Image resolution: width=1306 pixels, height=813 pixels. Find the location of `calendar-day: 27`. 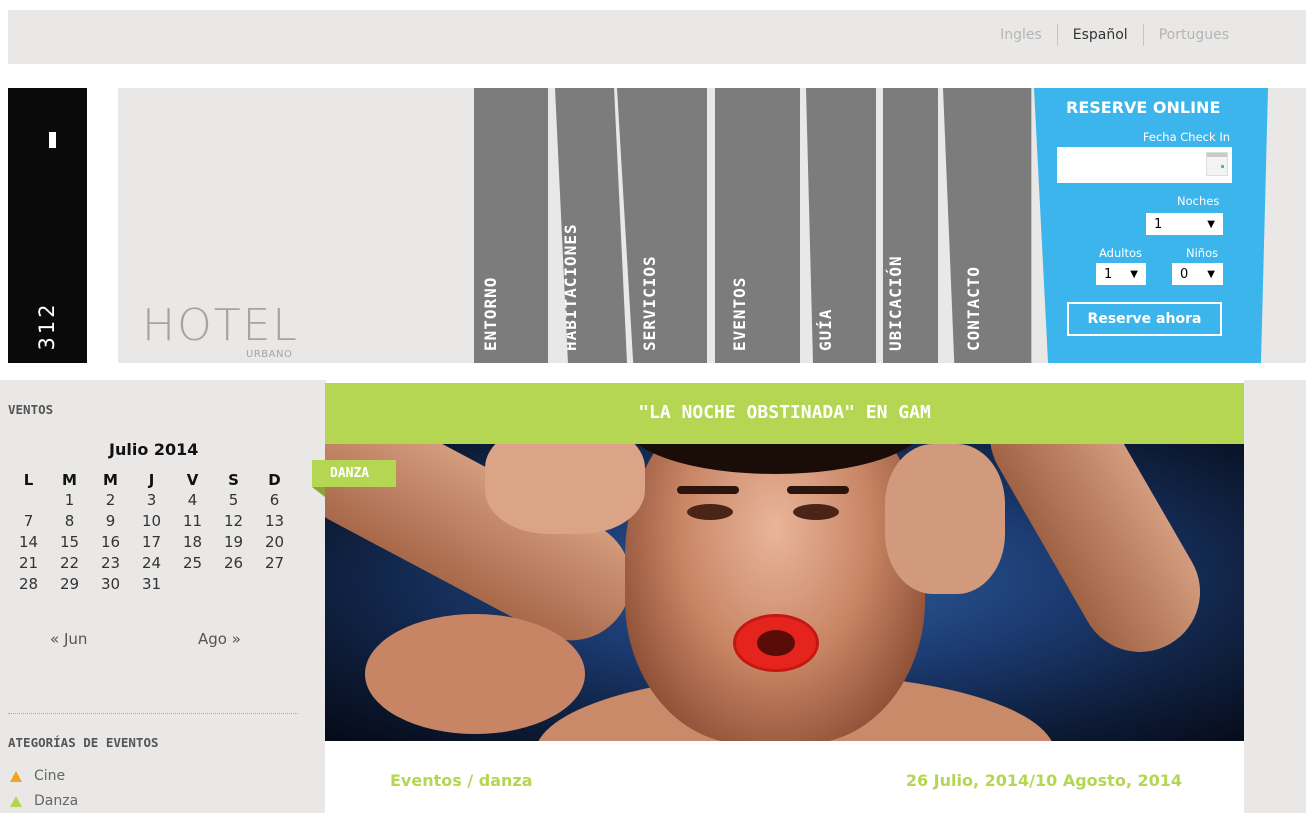

calendar-day: 27 is located at coordinates (274, 563).